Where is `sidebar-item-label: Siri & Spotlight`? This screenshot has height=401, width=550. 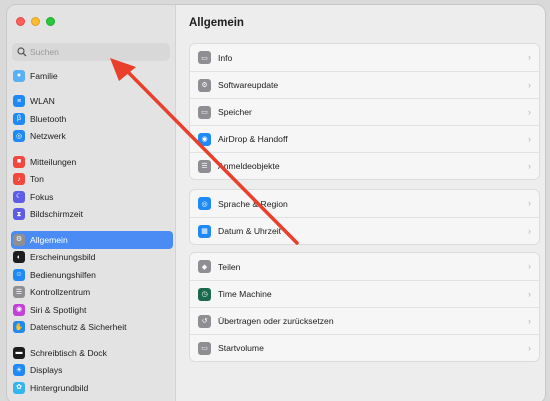
sidebar-item-label: Siri & Spotlight is located at coordinates (58, 309).